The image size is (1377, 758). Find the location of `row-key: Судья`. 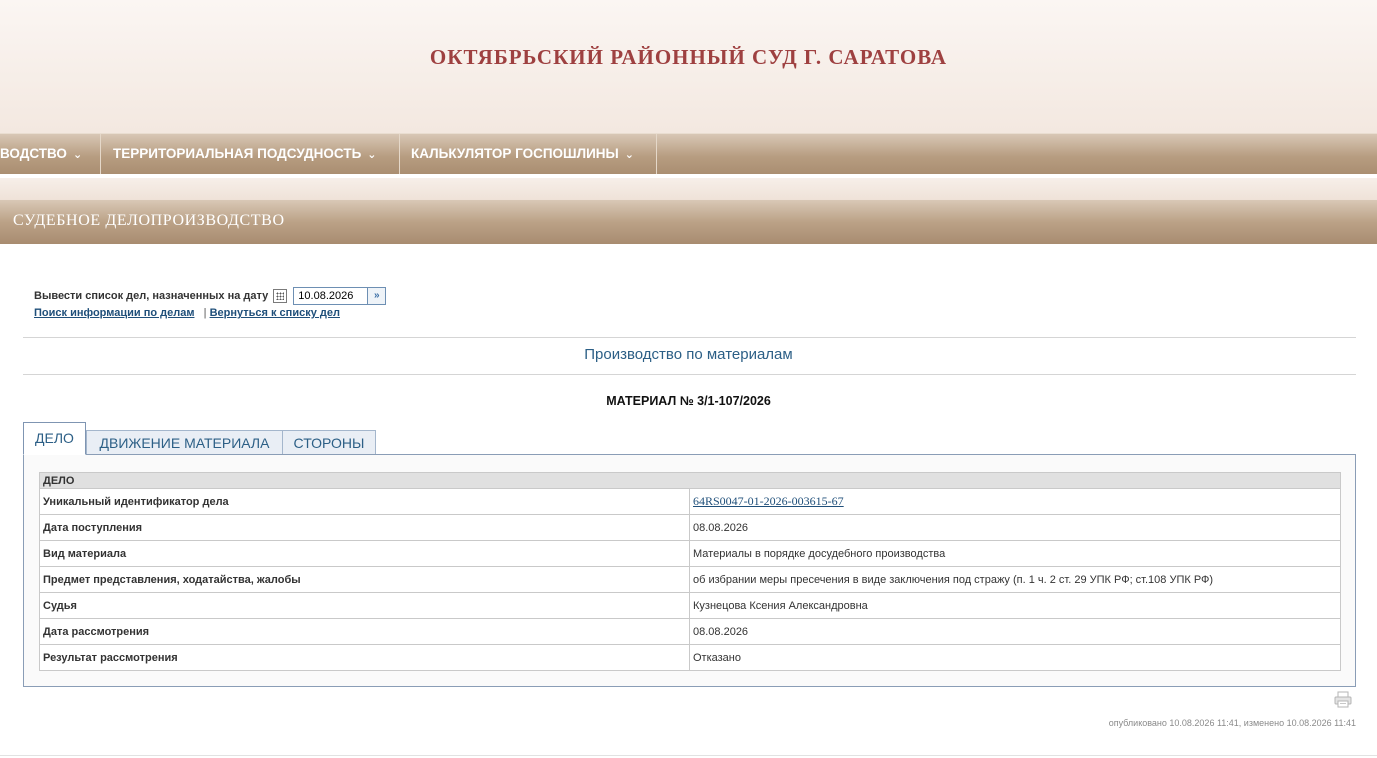

row-key: Судья is located at coordinates (364, 605).